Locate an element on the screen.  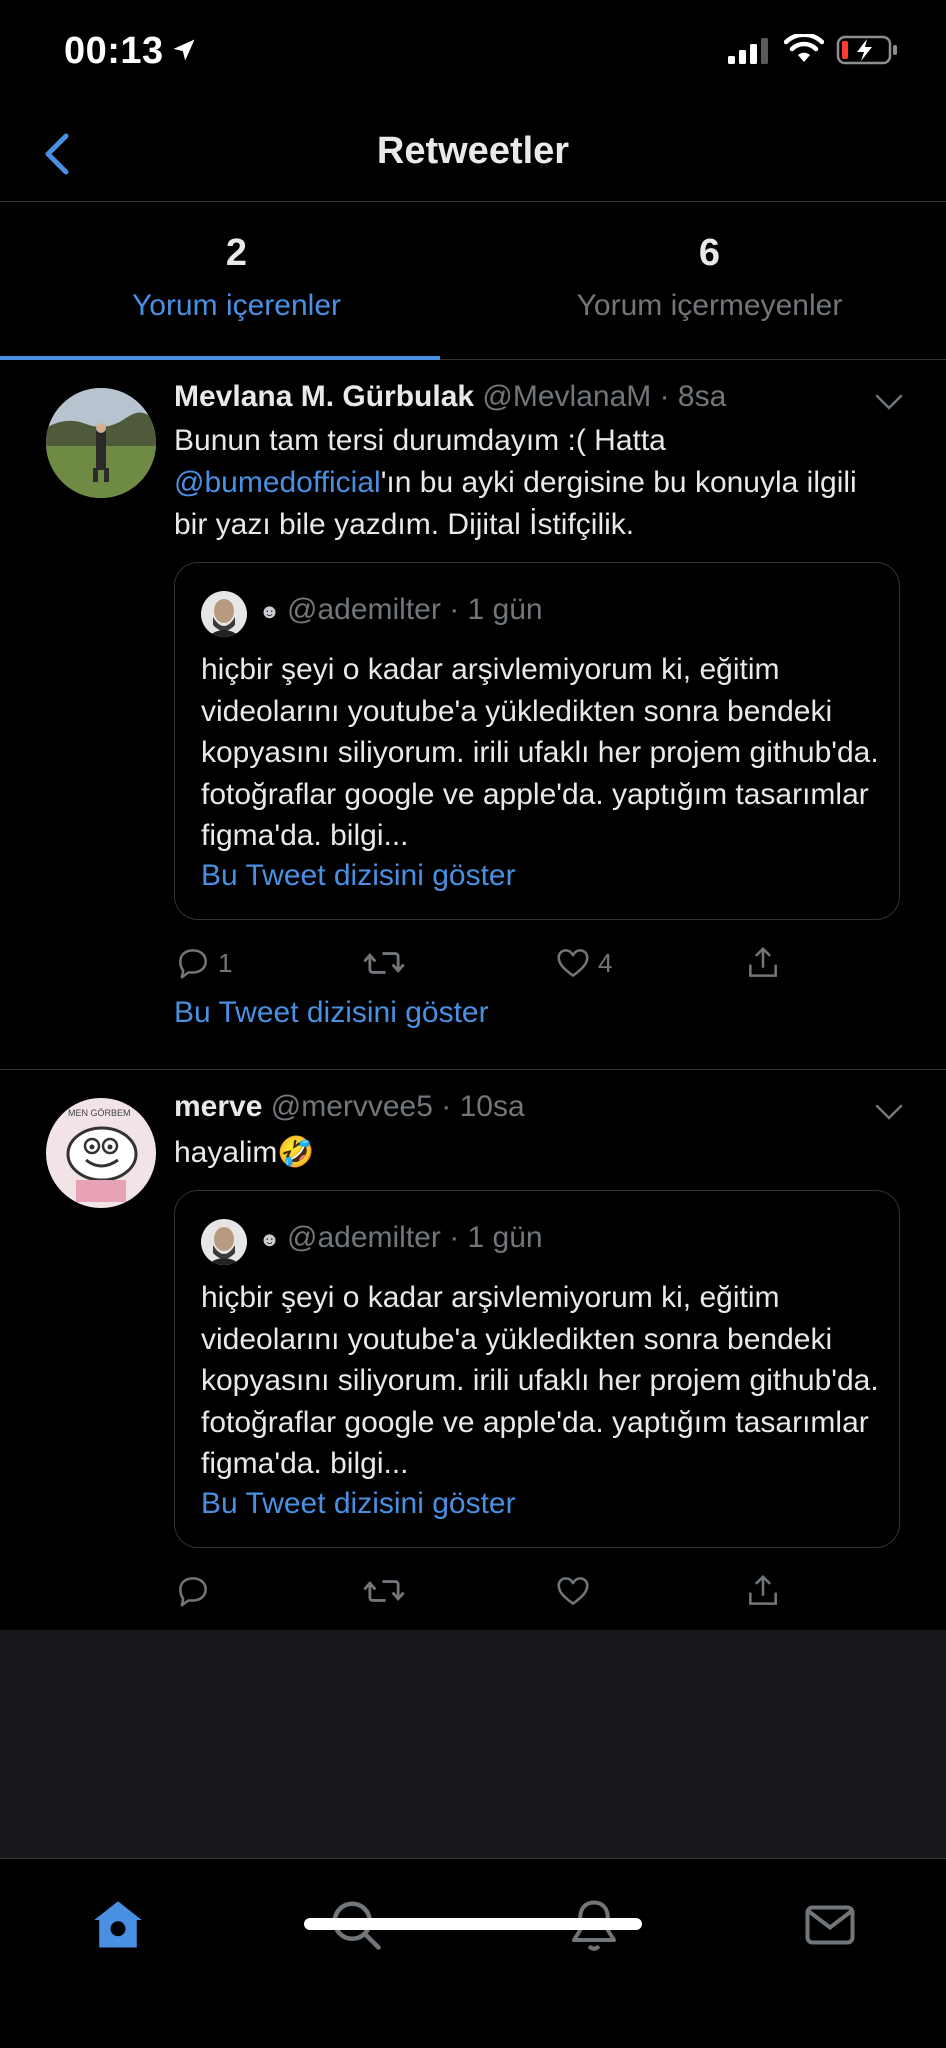
status-bar: 00:13 is located at coordinates (473, 52).